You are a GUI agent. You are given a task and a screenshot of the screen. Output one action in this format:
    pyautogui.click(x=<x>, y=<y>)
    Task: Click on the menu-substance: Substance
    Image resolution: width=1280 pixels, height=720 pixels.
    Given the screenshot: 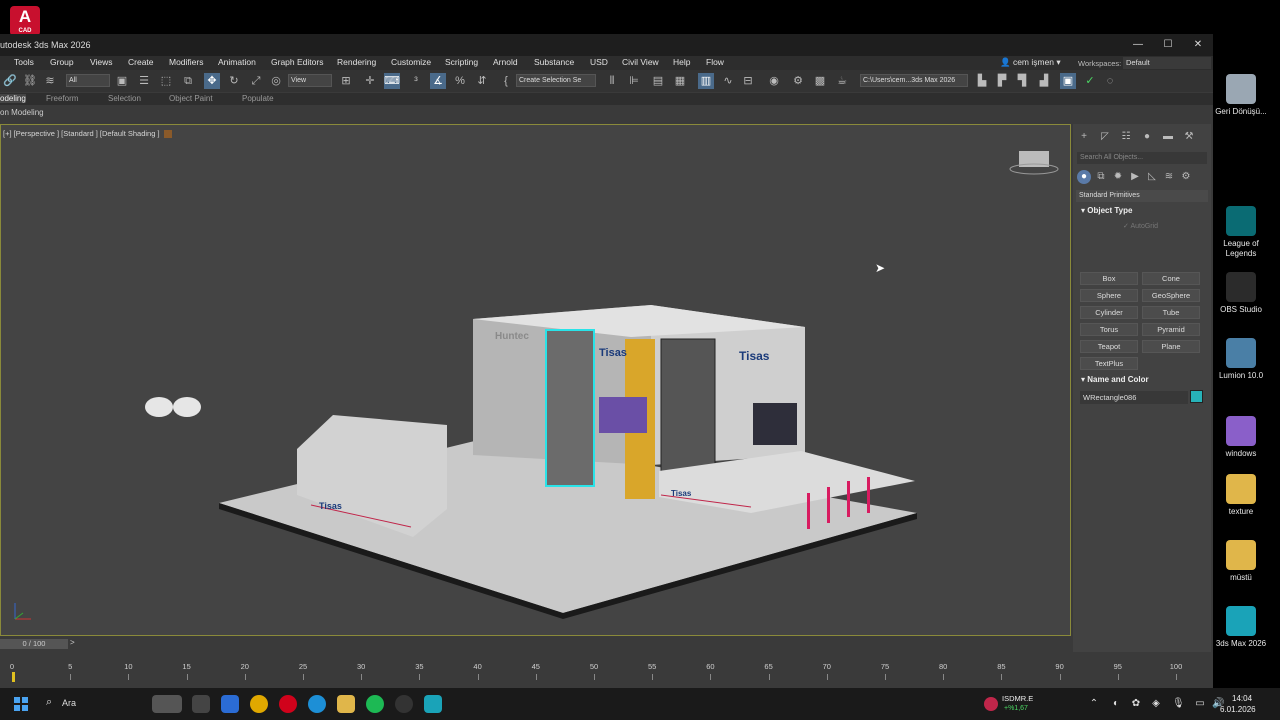 What is the action you would take?
    pyautogui.click(x=554, y=62)
    